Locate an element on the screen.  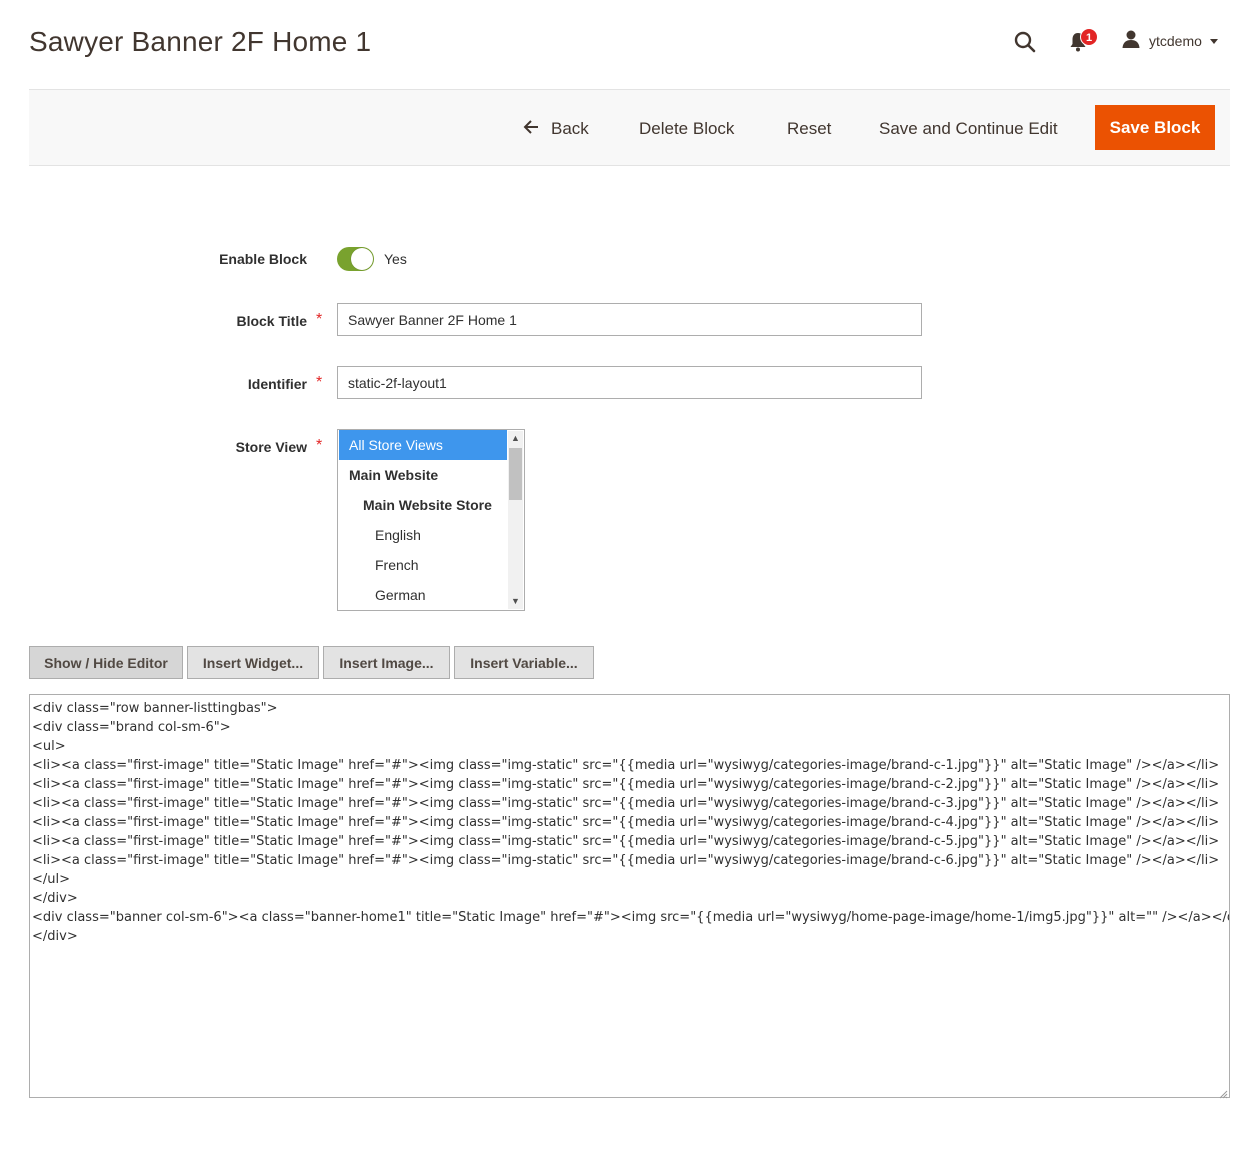
user-menu: ytcdemo is located at coordinates (1169, 41).